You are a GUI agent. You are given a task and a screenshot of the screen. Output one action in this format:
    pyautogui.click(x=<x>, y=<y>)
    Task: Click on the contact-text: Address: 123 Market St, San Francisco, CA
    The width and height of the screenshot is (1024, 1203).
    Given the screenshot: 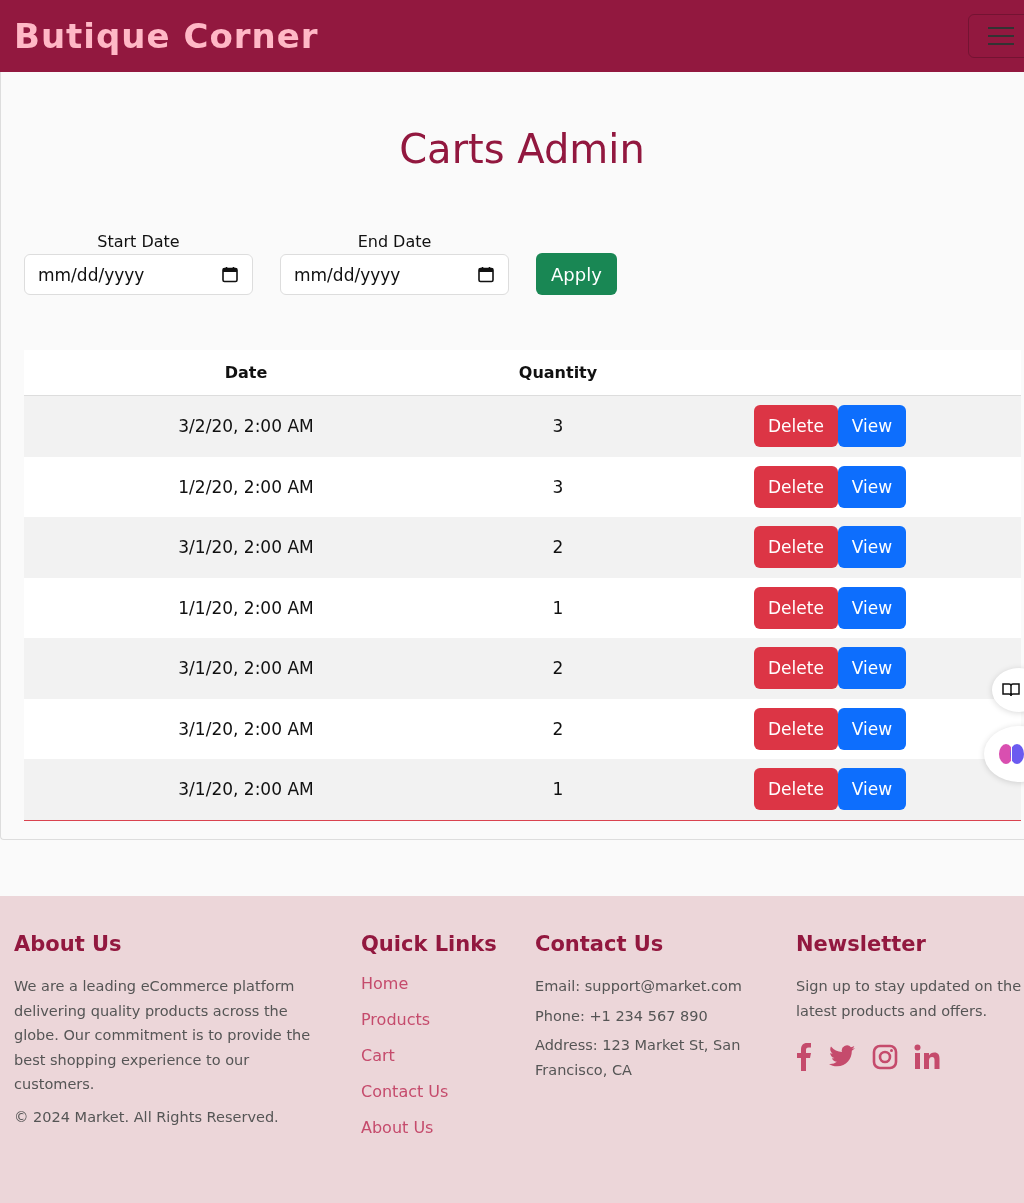 What is the action you would take?
    pyautogui.click(x=638, y=1058)
    